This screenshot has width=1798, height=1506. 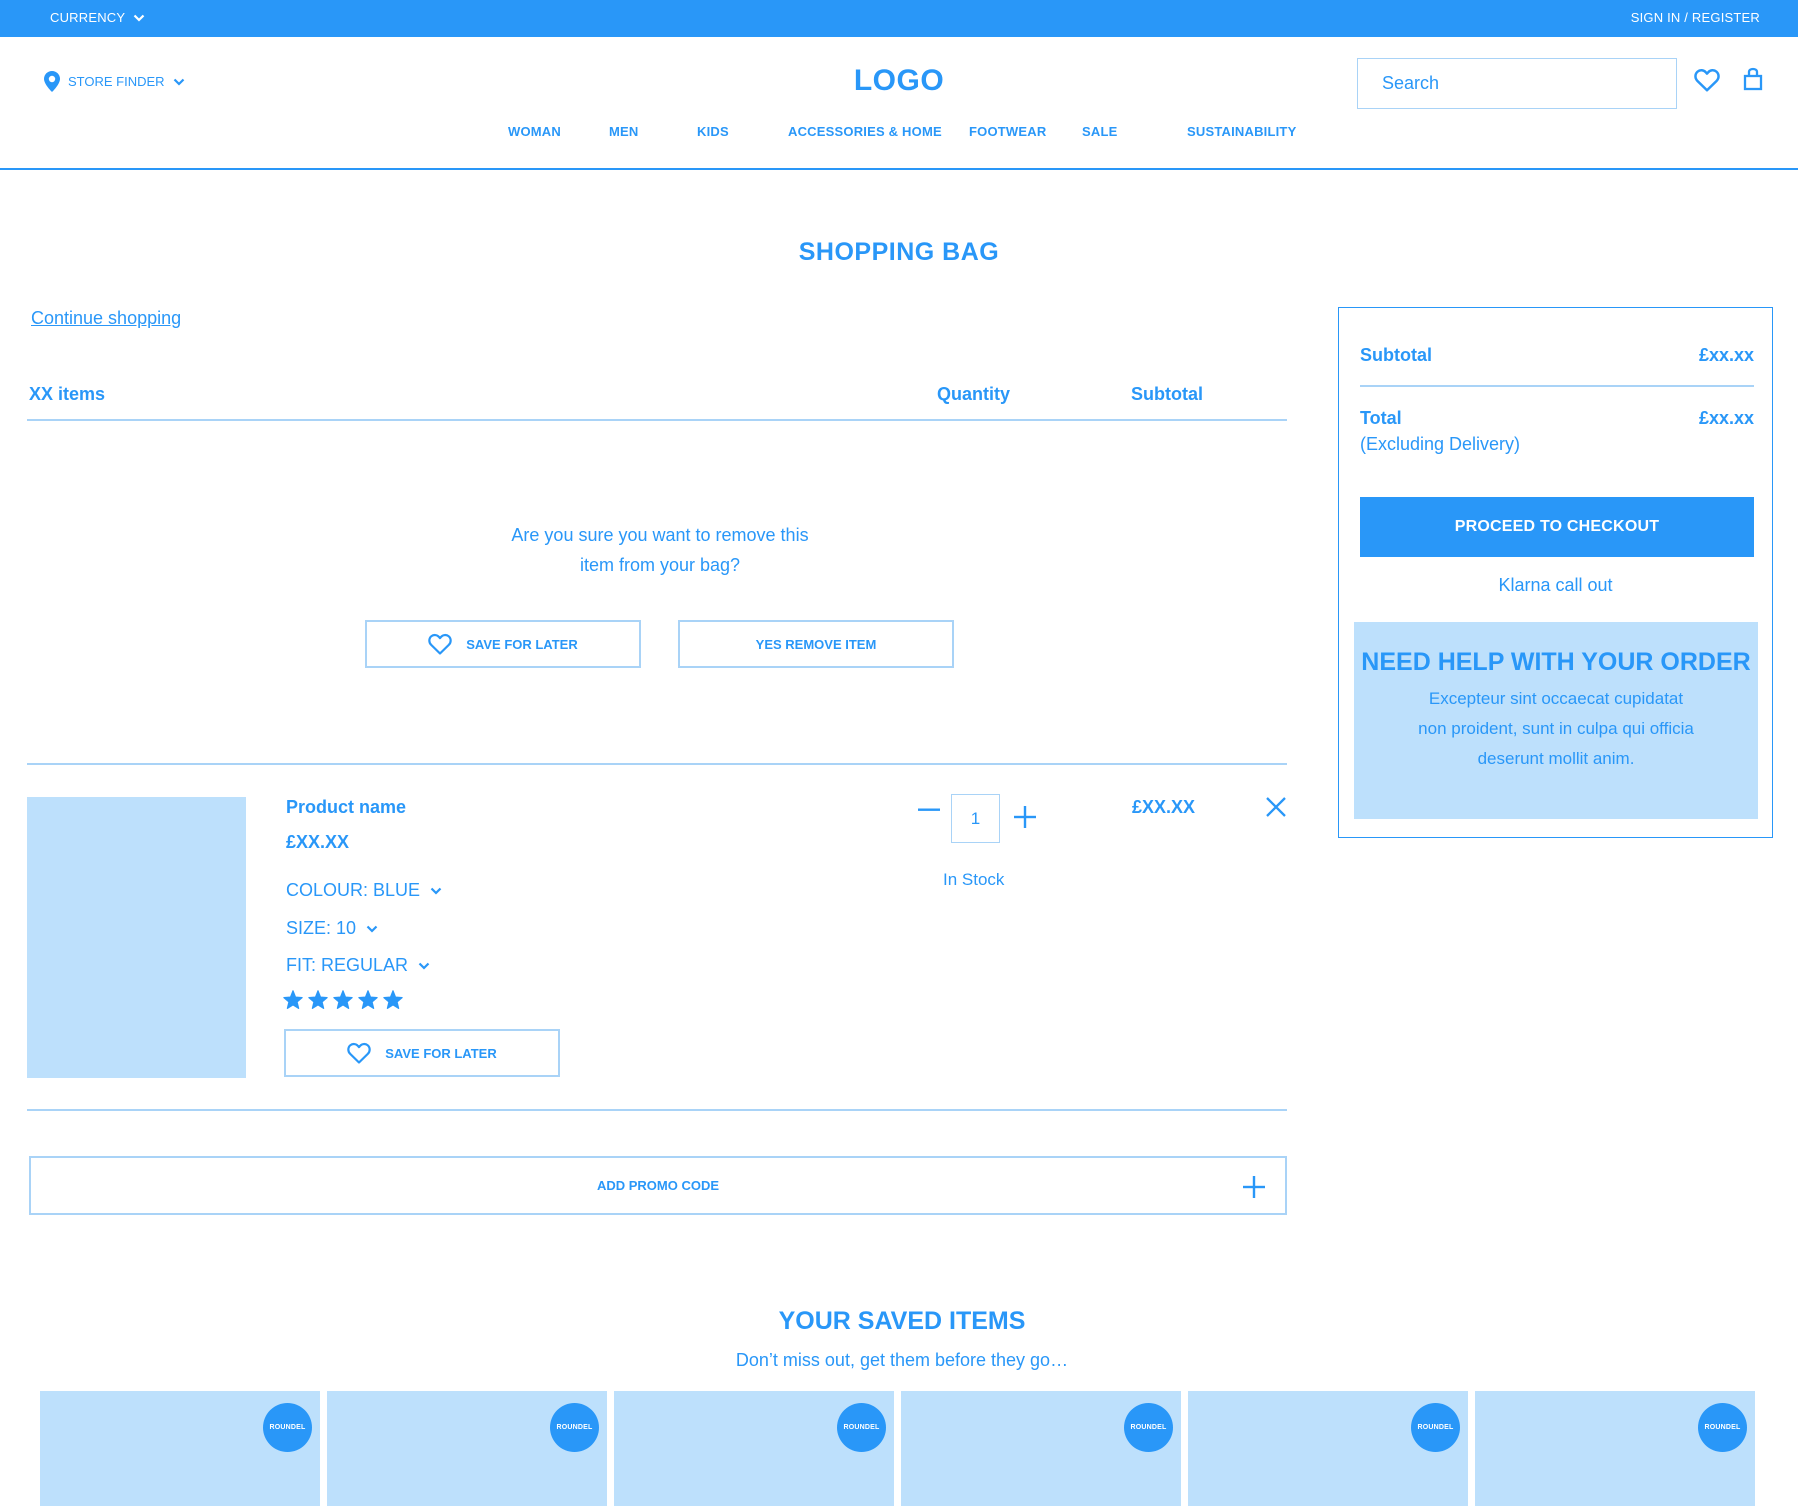 What do you see at coordinates (1007, 131) in the screenshot?
I see `nav-item-footwear: FOOTWEAR` at bounding box center [1007, 131].